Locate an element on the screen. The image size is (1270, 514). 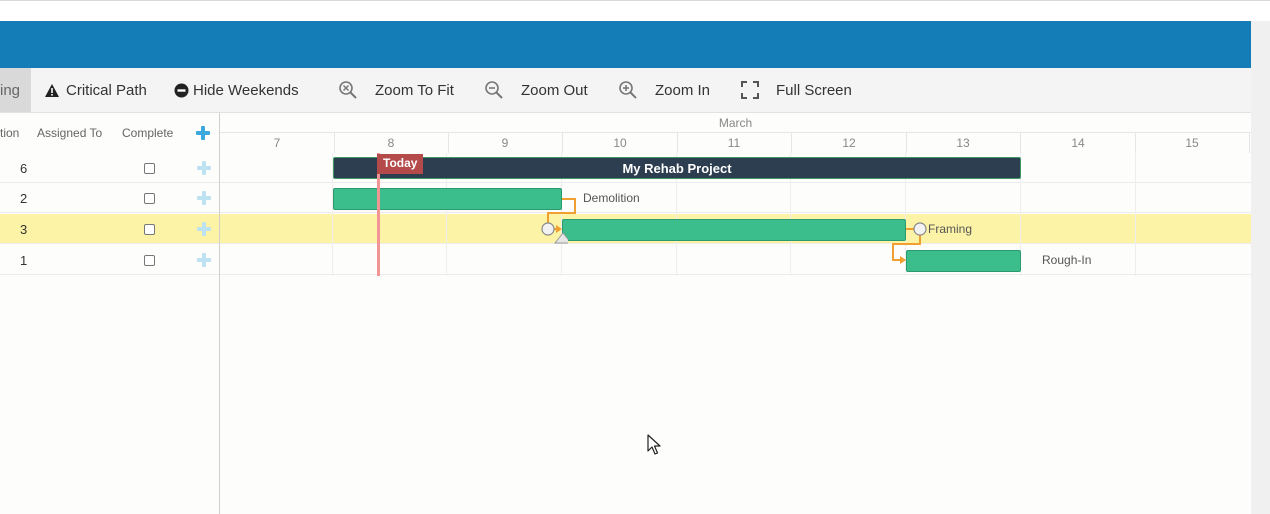
zoom-to-fit-button: Zoom To Fit is located at coordinates (396, 90).